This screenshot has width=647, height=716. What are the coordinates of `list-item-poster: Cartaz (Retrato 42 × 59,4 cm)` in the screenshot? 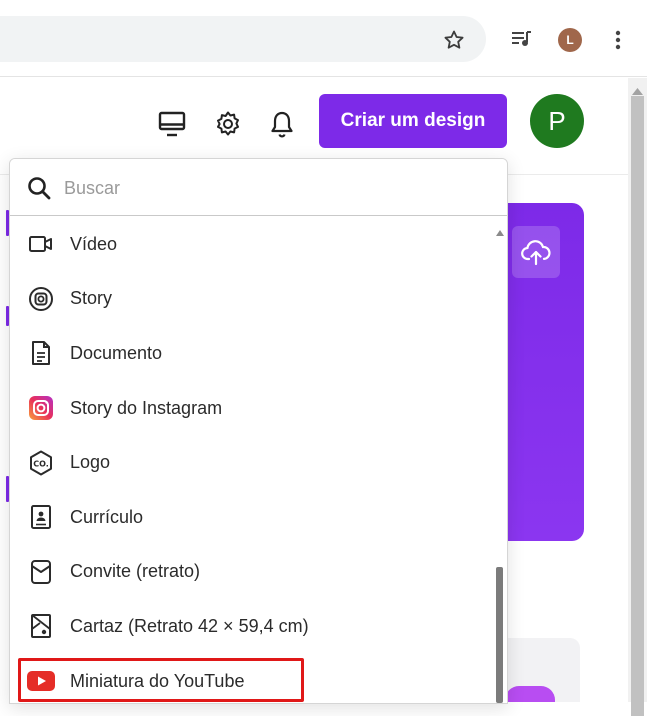 It's located at (250, 626).